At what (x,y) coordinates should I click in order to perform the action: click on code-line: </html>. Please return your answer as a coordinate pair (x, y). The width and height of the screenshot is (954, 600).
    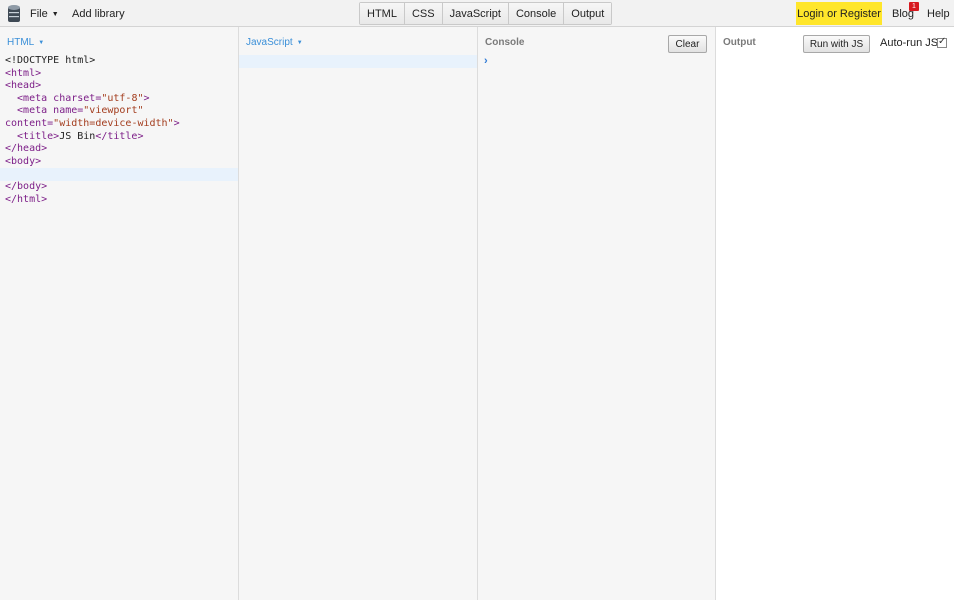
    Looking at the image, I should click on (119, 200).